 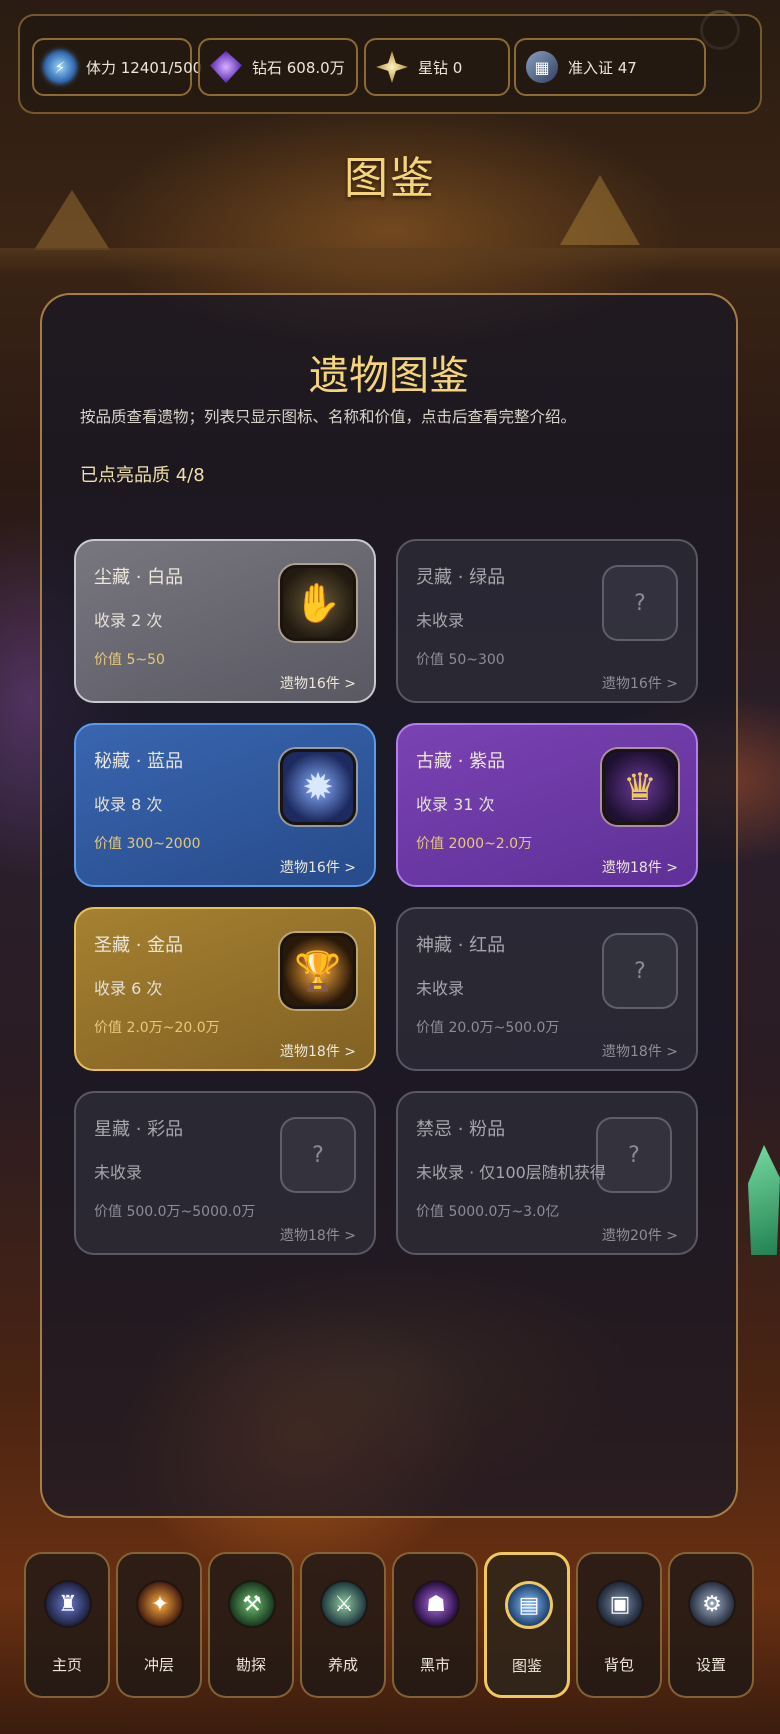 What do you see at coordinates (640, 1236) in the screenshot?
I see `card-count: 遗物20件 >` at bounding box center [640, 1236].